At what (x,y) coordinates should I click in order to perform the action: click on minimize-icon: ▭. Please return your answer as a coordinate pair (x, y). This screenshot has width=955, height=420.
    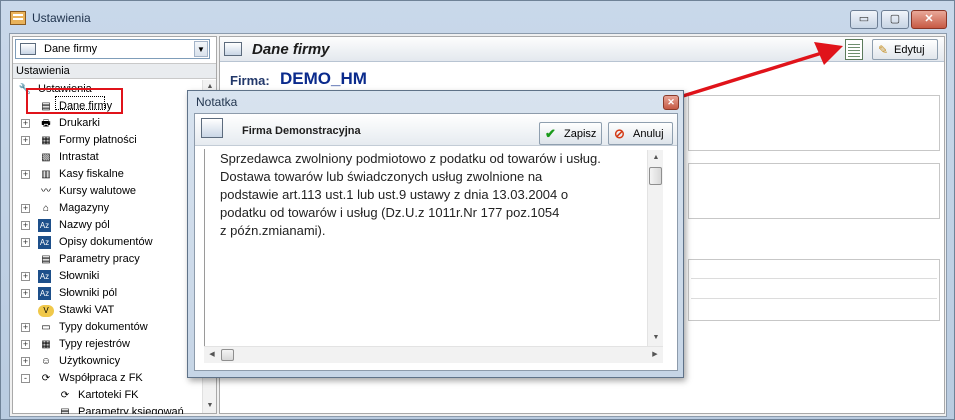
    Looking at the image, I should click on (864, 19).